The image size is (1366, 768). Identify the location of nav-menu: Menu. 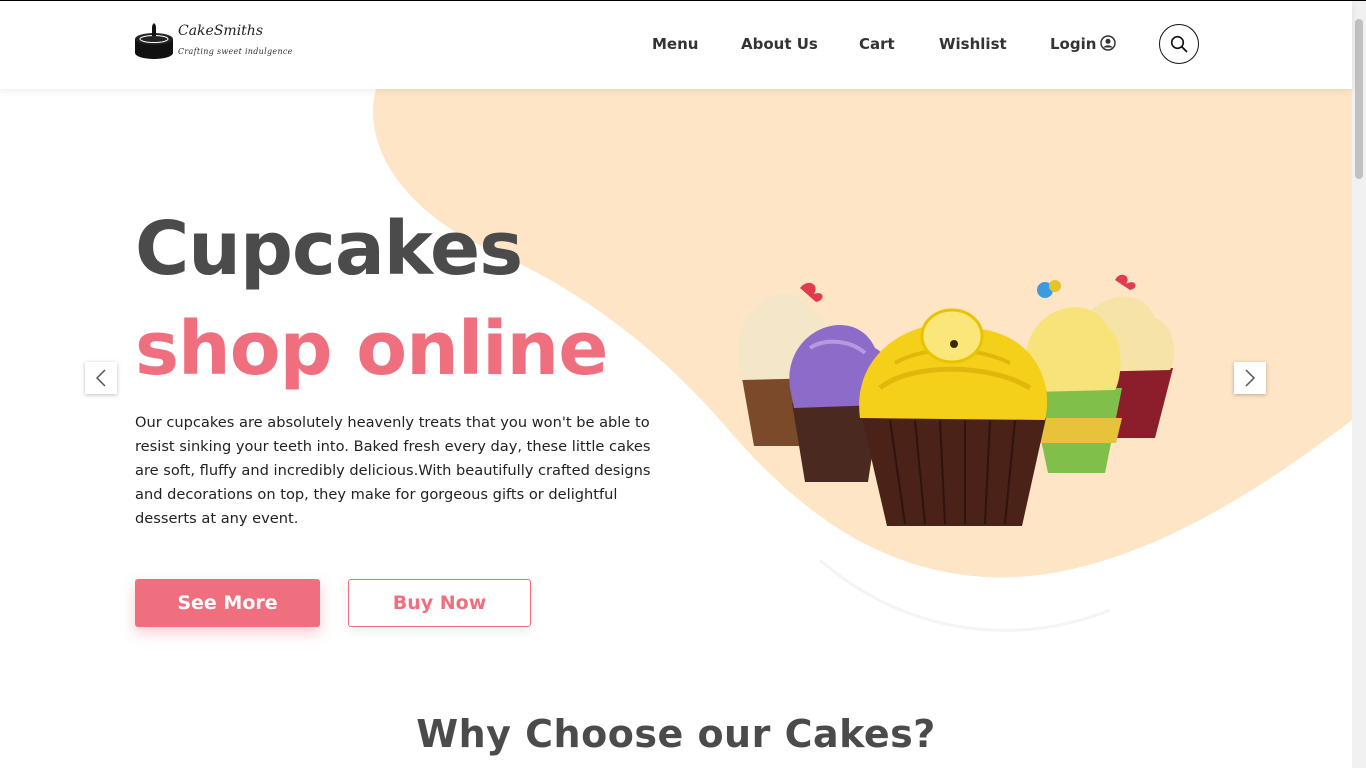
(675, 44).